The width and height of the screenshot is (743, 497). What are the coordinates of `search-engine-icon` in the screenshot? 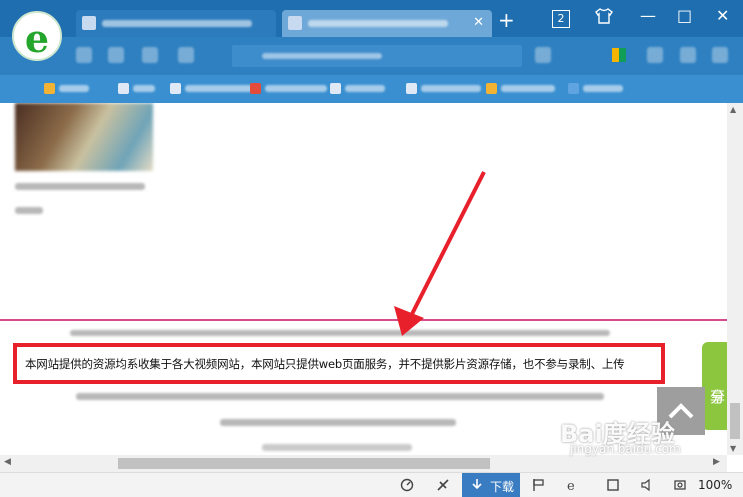 It's located at (543, 55).